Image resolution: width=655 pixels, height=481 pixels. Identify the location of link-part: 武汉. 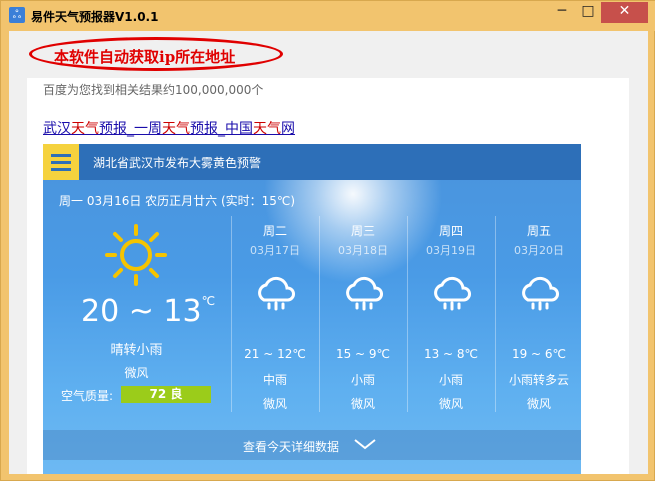
(57, 129).